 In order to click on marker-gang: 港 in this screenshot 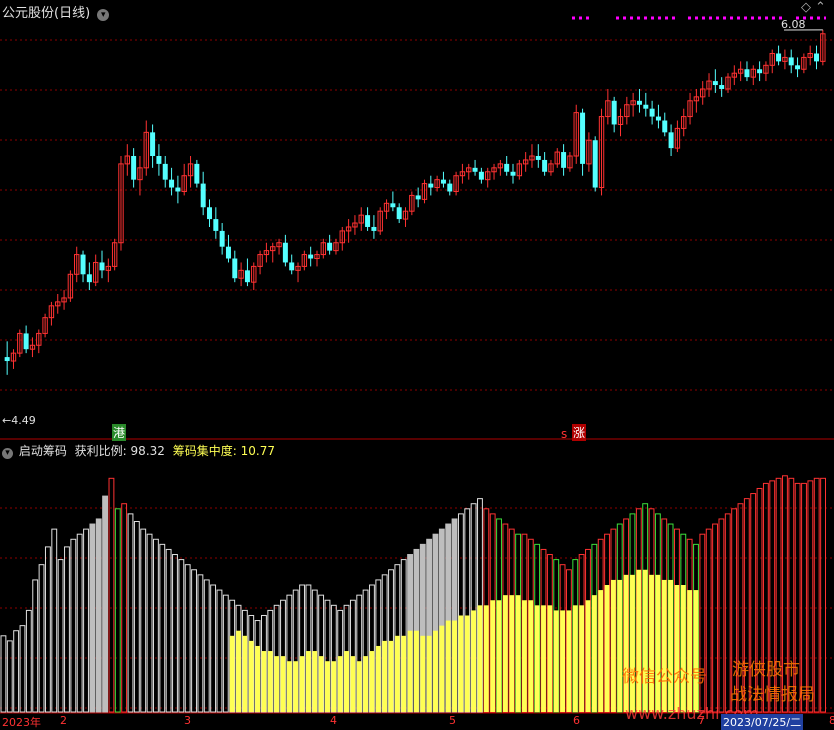, I will do `click(119, 432)`.